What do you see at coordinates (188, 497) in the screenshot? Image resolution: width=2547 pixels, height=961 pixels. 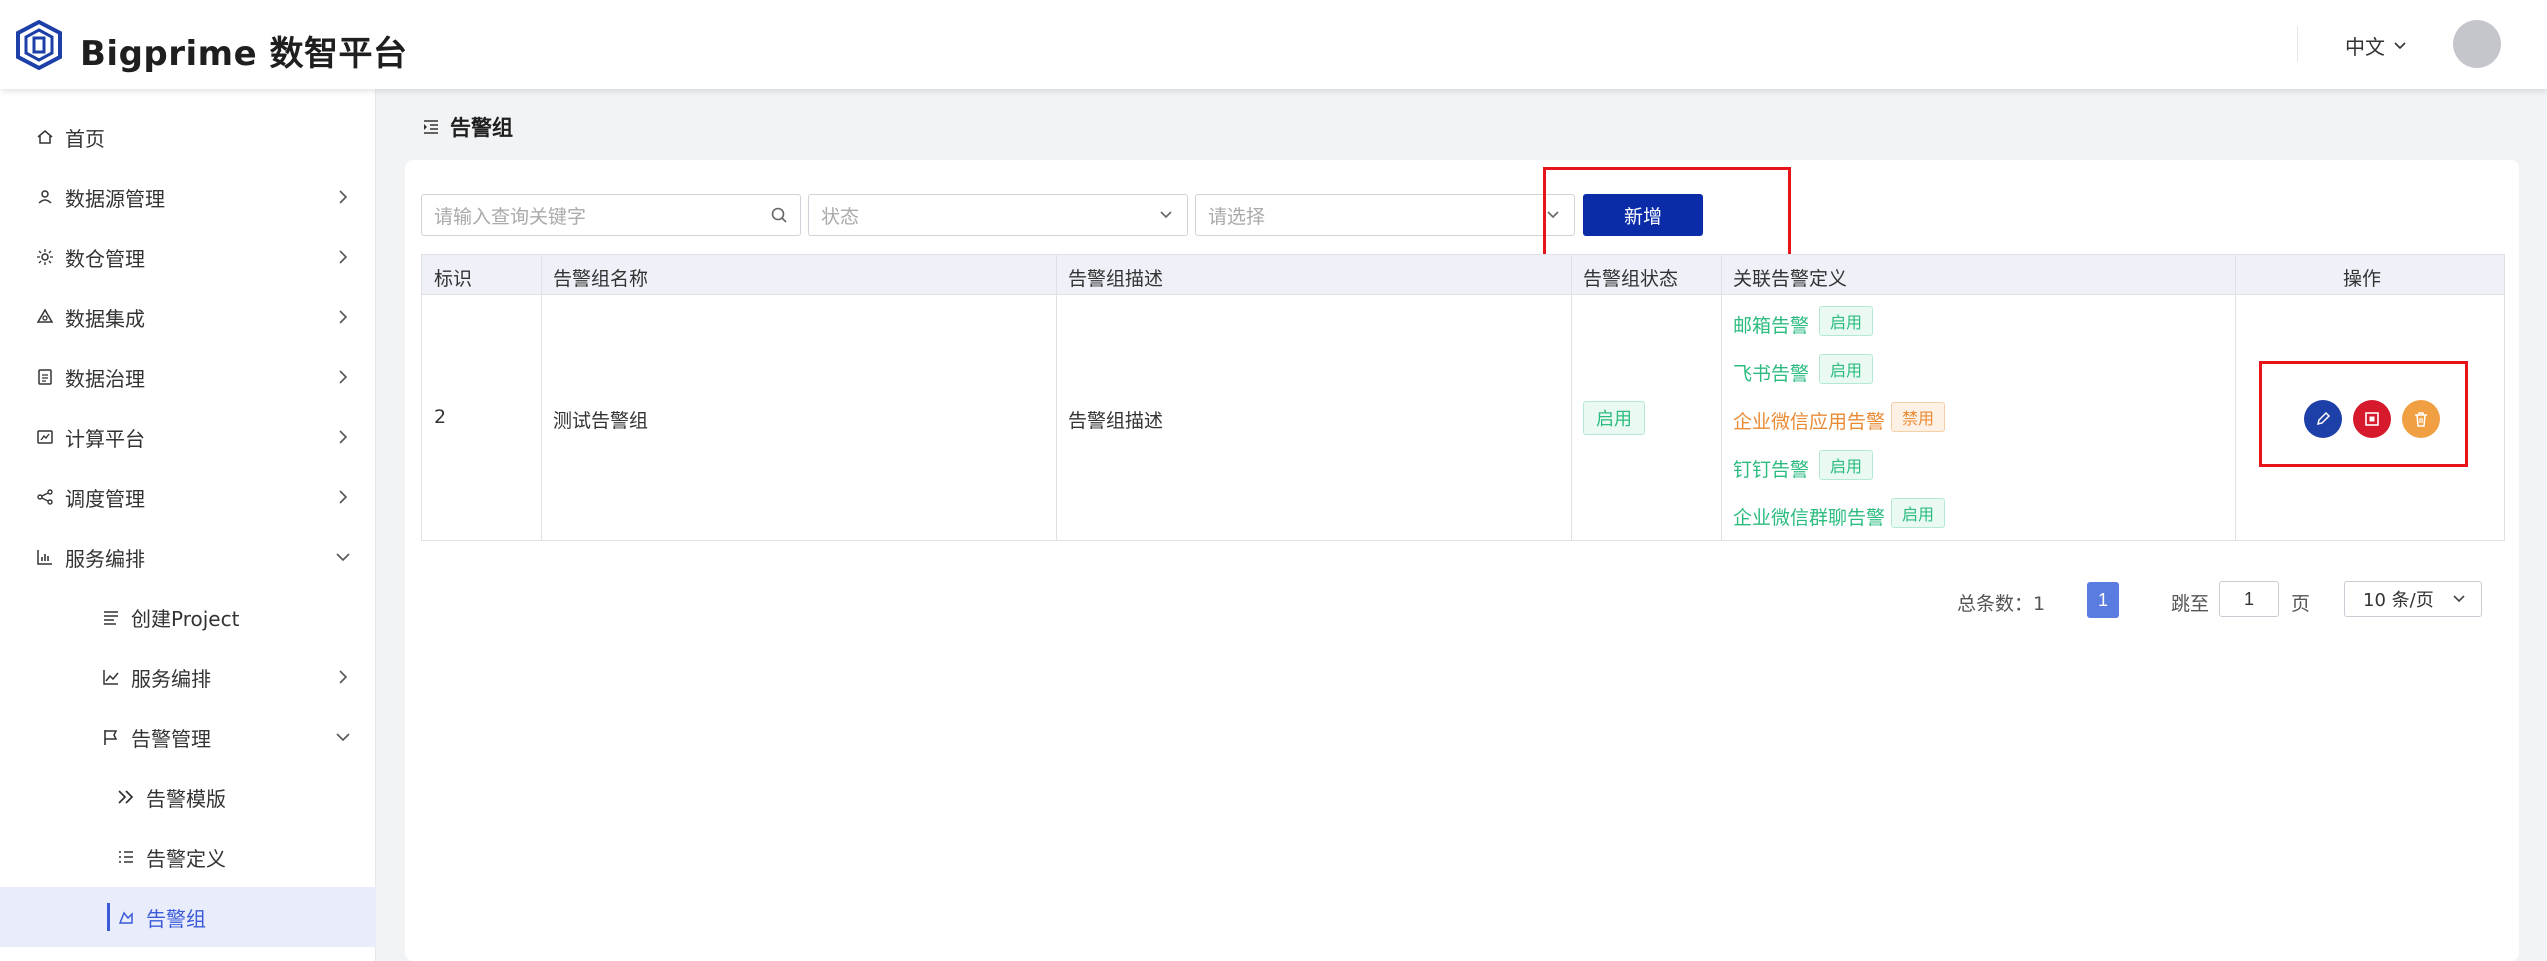 I see `sidebar-item-schedule: 调度管理` at bounding box center [188, 497].